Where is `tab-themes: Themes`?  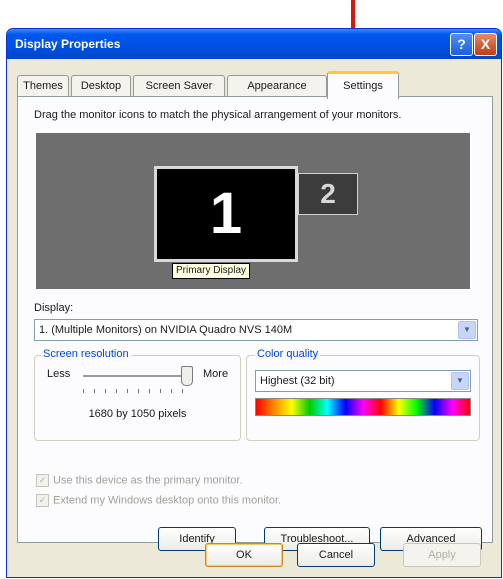 tab-themes: Themes is located at coordinates (43, 85).